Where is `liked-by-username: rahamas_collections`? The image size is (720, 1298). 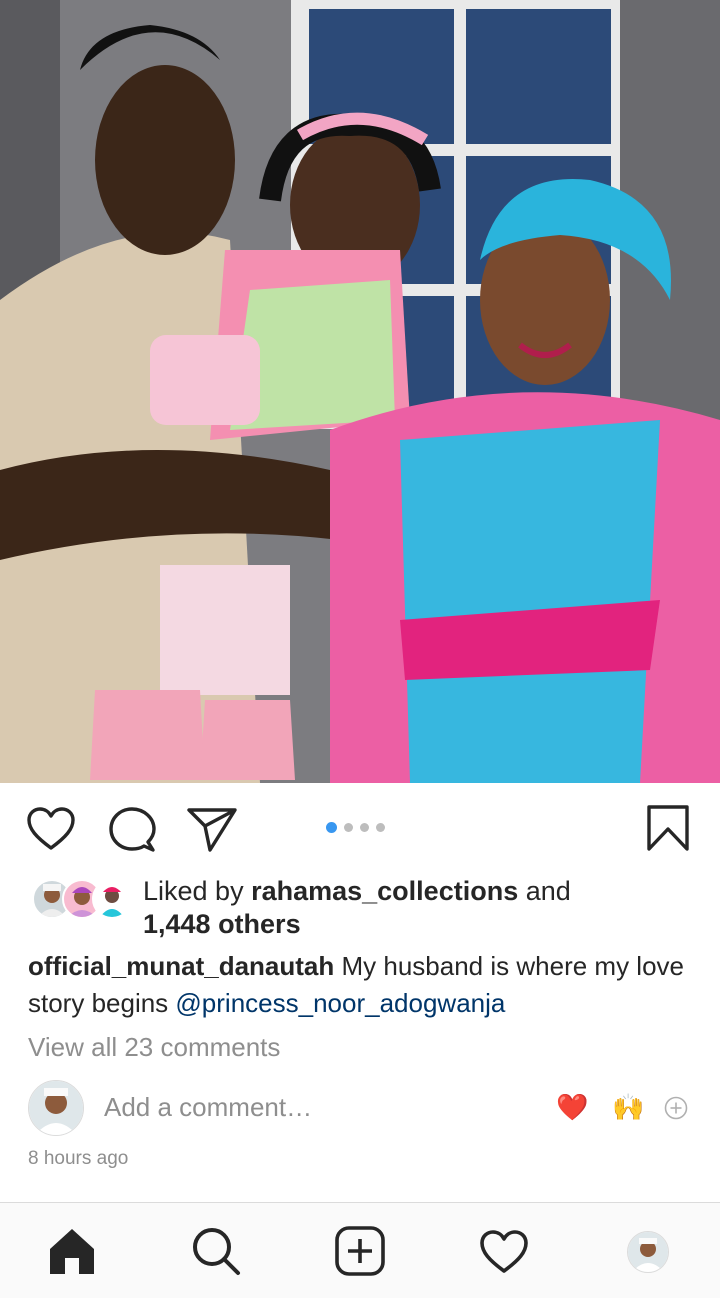
liked-by-username: rahamas_collections is located at coordinates (384, 891).